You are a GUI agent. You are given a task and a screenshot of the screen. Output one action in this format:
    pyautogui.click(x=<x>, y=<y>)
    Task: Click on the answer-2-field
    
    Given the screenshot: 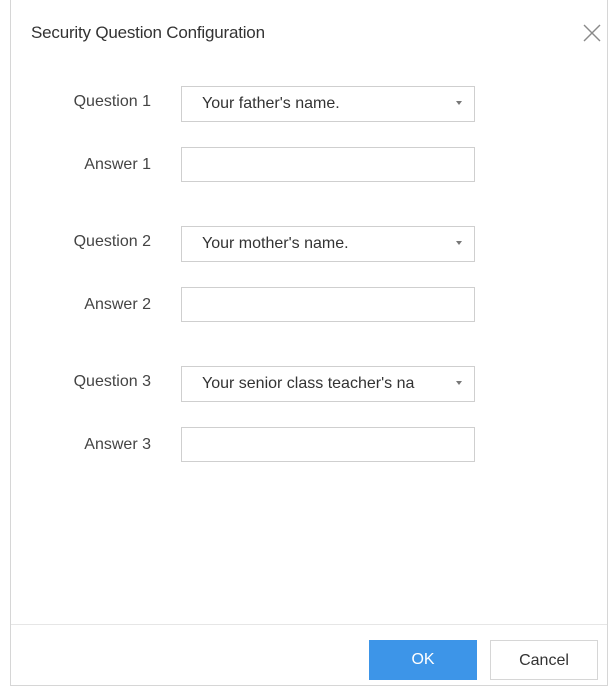 What is the action you would take?
    pyautogui.click(x=328, y=304)
    